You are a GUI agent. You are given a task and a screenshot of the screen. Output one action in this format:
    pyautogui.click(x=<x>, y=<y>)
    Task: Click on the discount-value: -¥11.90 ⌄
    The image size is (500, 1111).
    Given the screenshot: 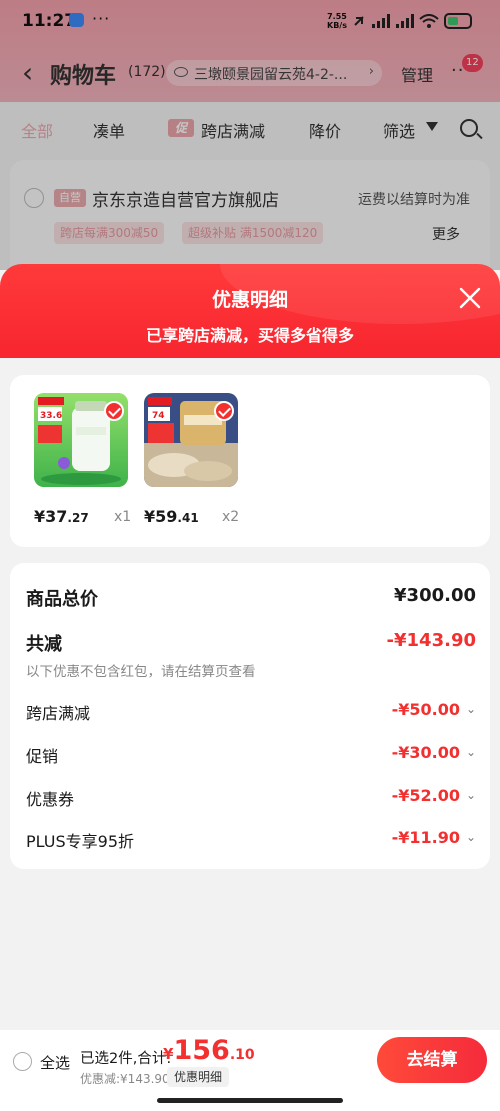 What is the action you would take?
    pyautogui.click(x=433, y=837)
    